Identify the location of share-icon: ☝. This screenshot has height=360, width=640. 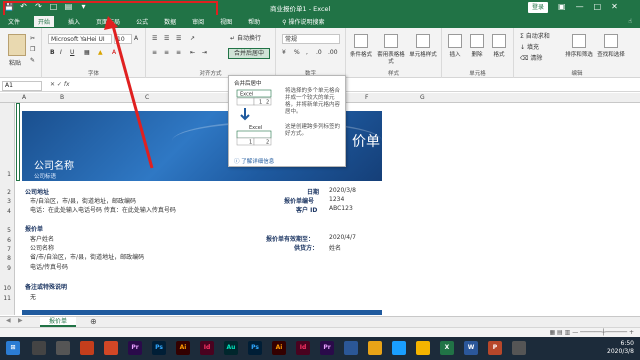
(630, 21).